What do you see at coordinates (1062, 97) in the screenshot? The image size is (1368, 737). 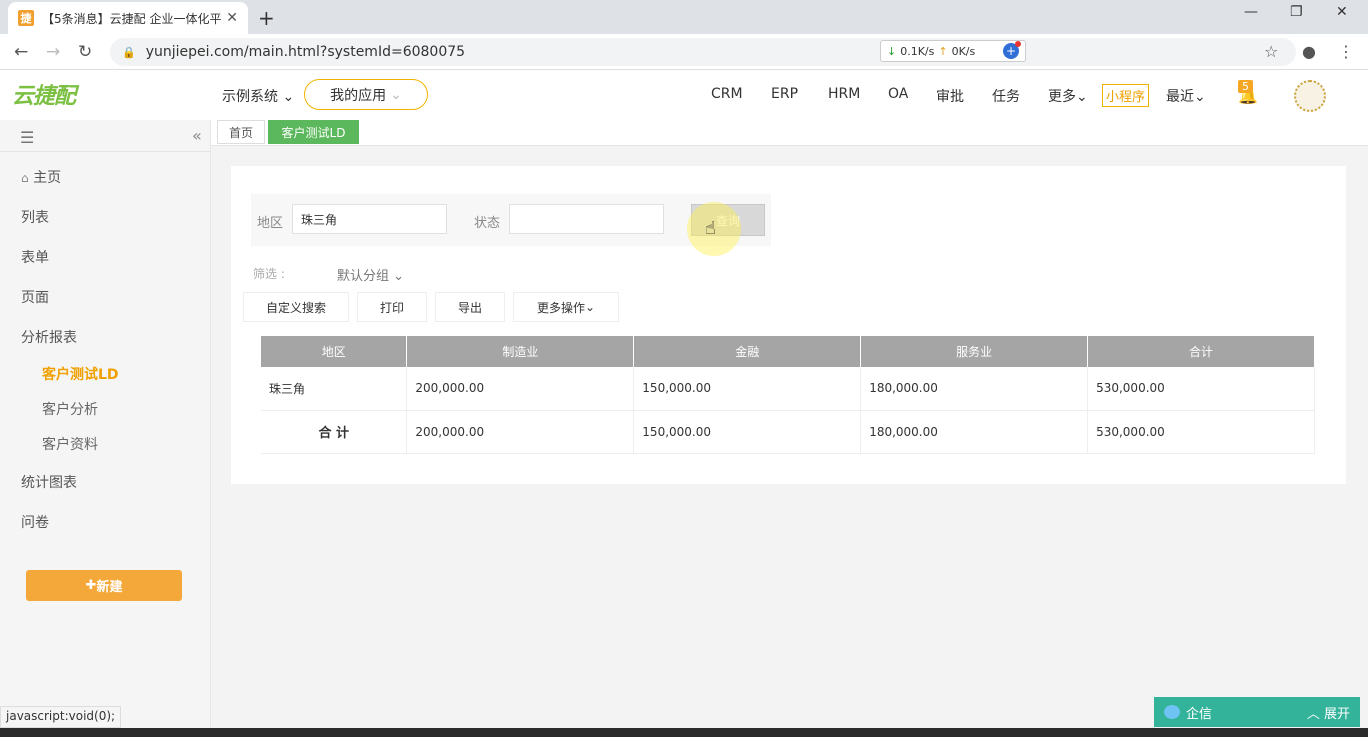 I see `nav-more-label: 更多` at bounding box center [1062, 97].